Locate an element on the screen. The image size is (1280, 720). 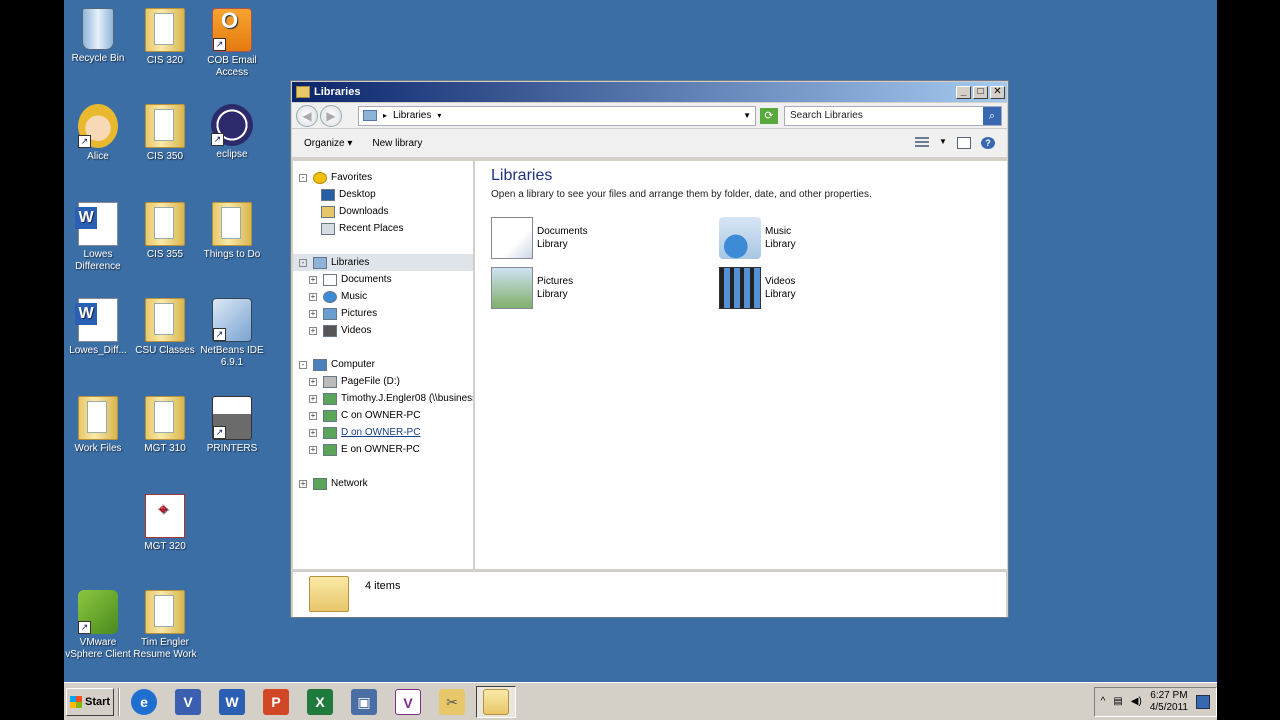
desktop-icon-vmware: VMware vSphere Client is located at coordinates (98, 625).